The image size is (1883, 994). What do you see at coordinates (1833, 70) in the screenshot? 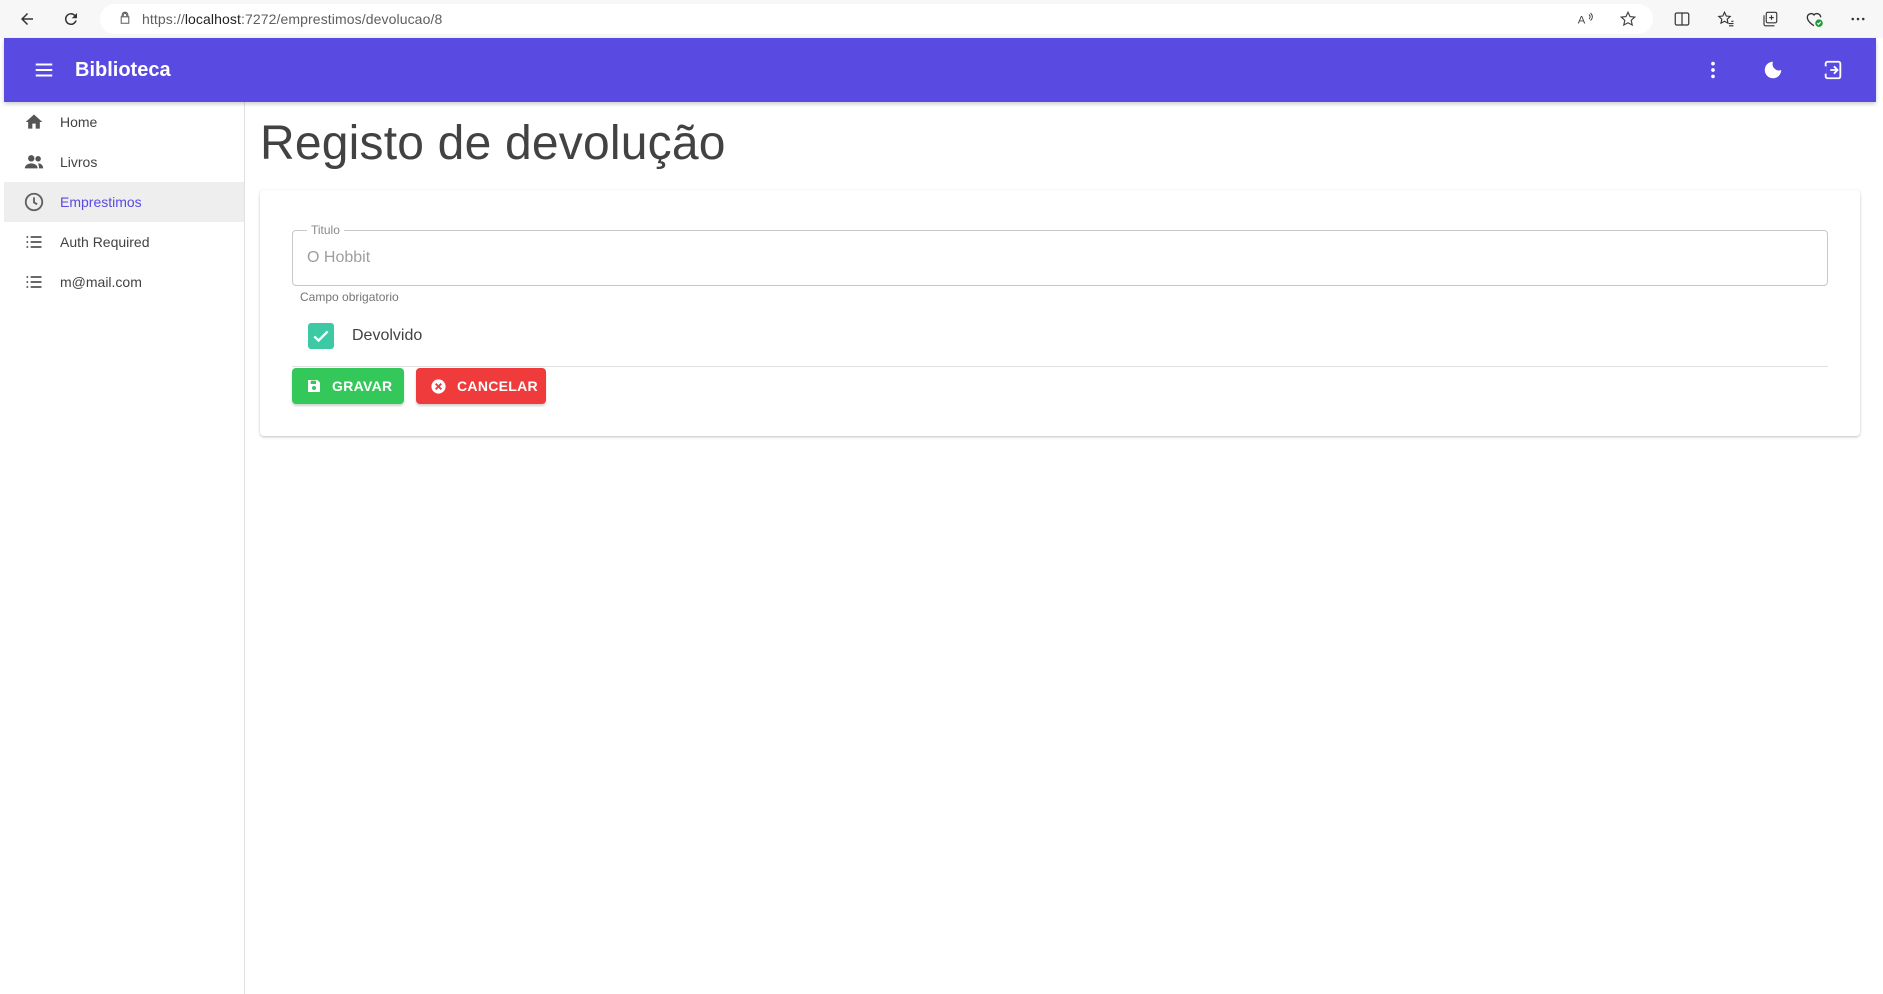
I see `logout-icon` at bounding box center [1833, 70].